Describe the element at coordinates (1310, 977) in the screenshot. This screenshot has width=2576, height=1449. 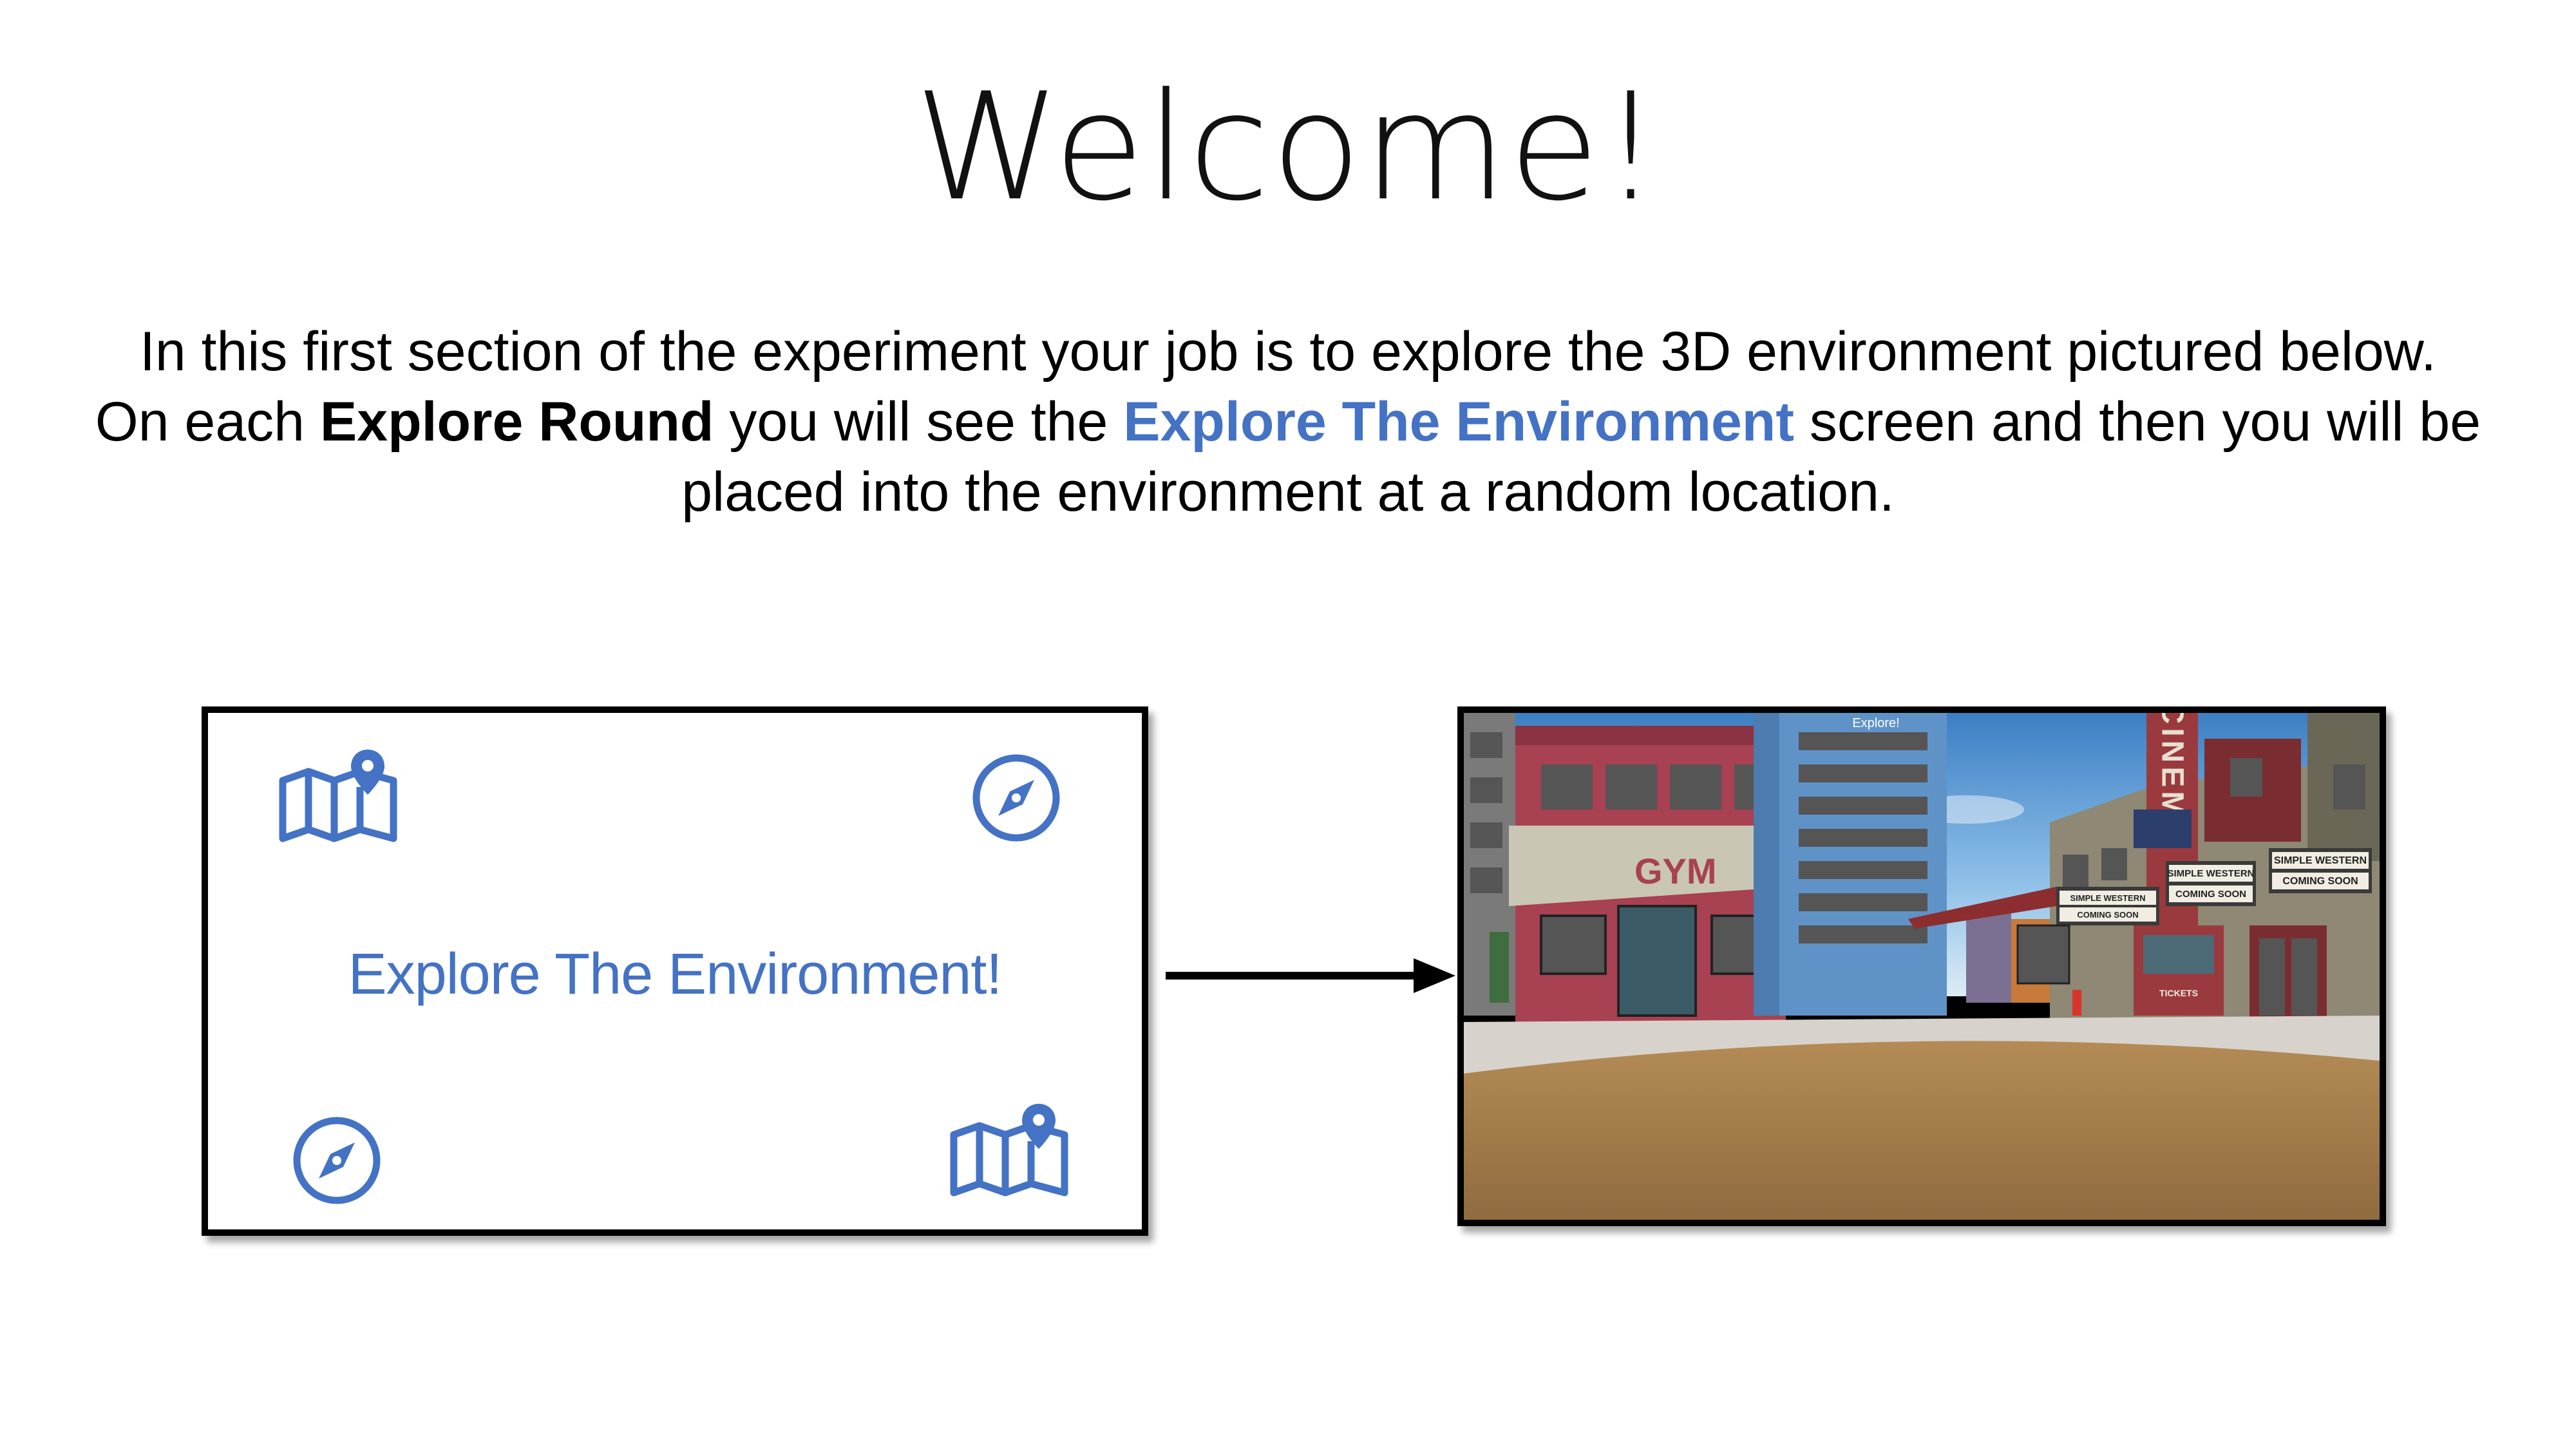
I see `flow-arrow` at that location.